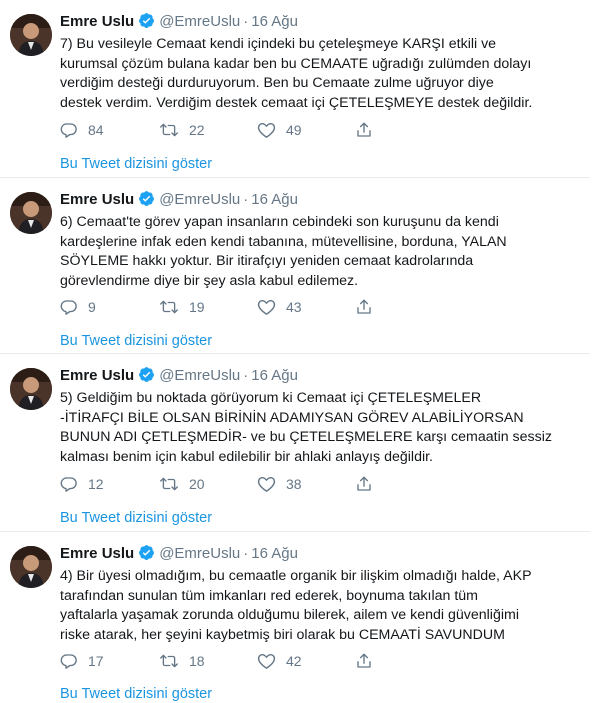 The width and height of the screenshot is (601, 703). I want to click on reply-count: 84, so click(96, 130).